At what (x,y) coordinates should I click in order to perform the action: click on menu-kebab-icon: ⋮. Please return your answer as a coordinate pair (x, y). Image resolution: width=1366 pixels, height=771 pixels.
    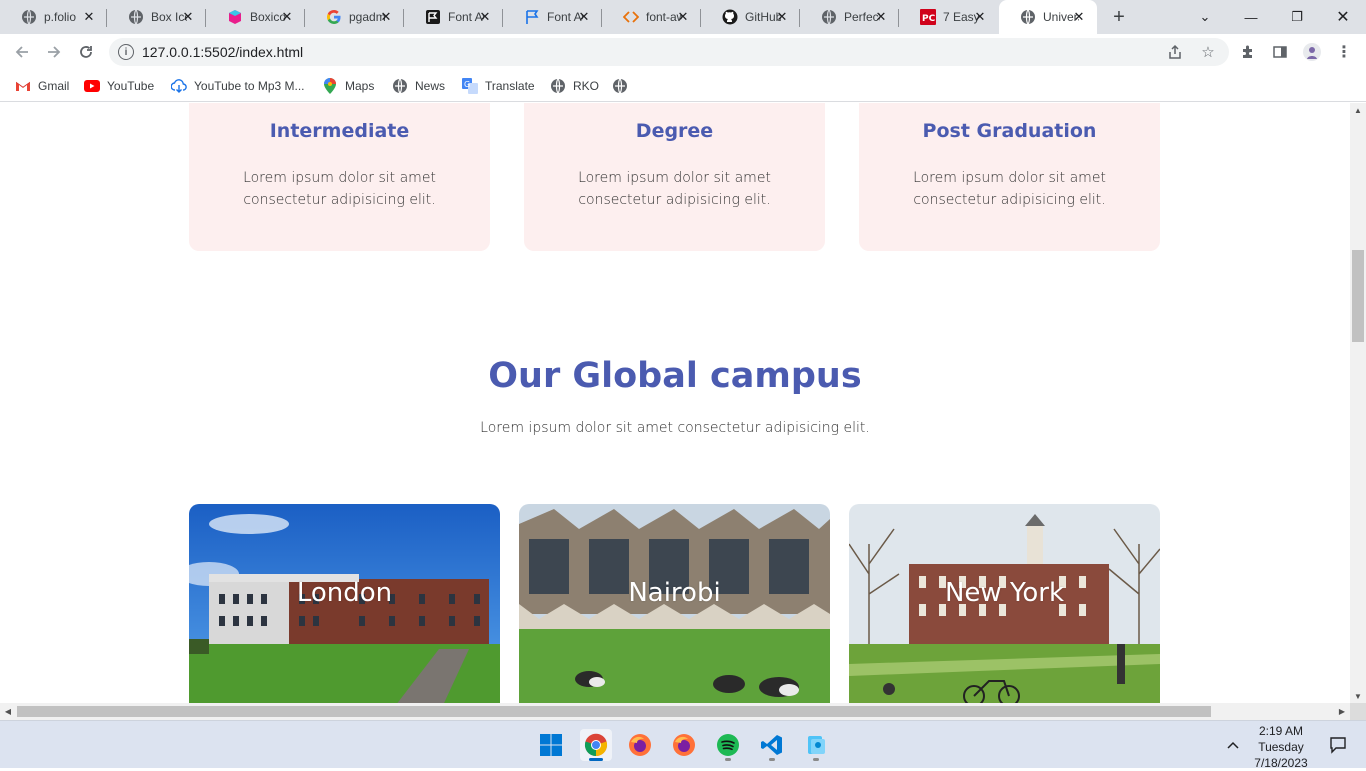
    Looking at the image, I should click on (1344, 52).